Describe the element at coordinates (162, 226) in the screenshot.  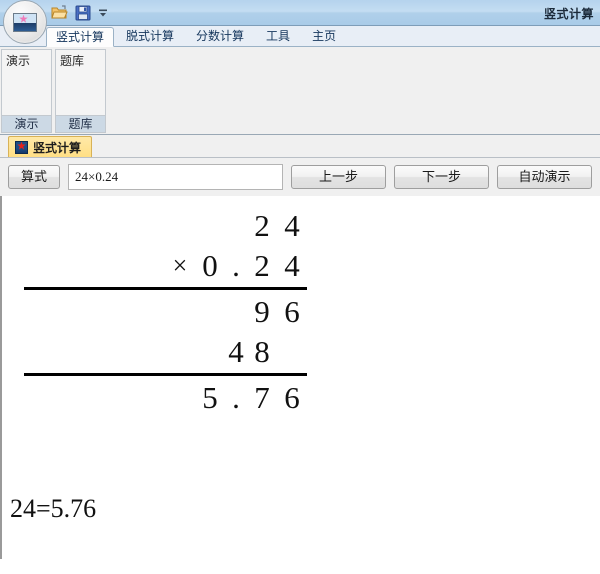
I see `calc-row-multiplicand: 2 4` at that location.